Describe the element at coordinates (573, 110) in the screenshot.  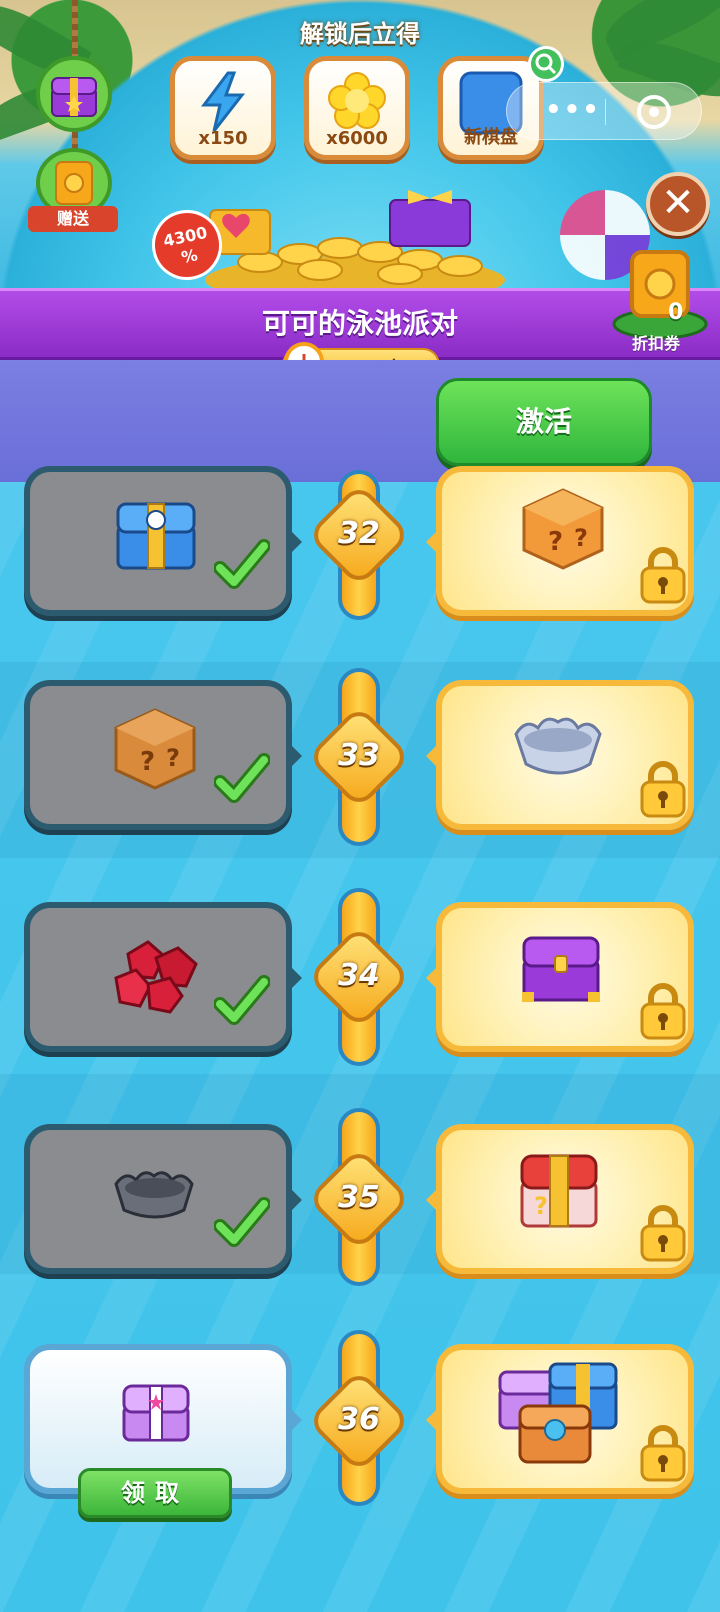
I see `more-options-icon: •••` at that location.